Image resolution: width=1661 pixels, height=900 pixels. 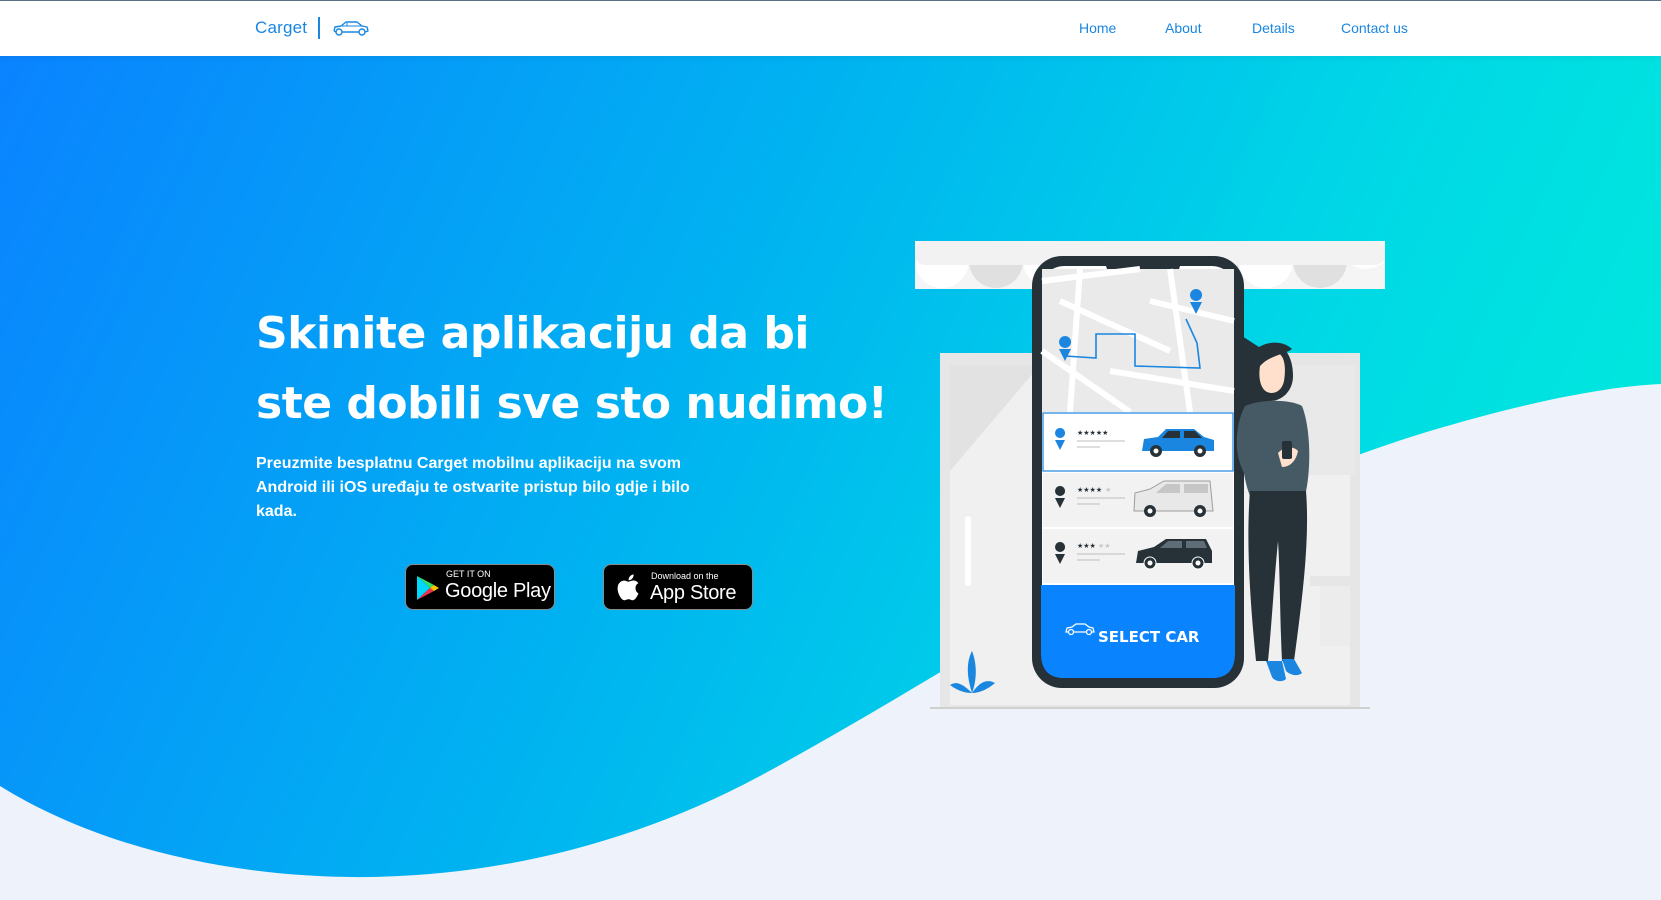 What do you see at coordinates (693, 593) in the screenshot?
I see `app-store-big-text: App Store` at bounding box center [693, 593].